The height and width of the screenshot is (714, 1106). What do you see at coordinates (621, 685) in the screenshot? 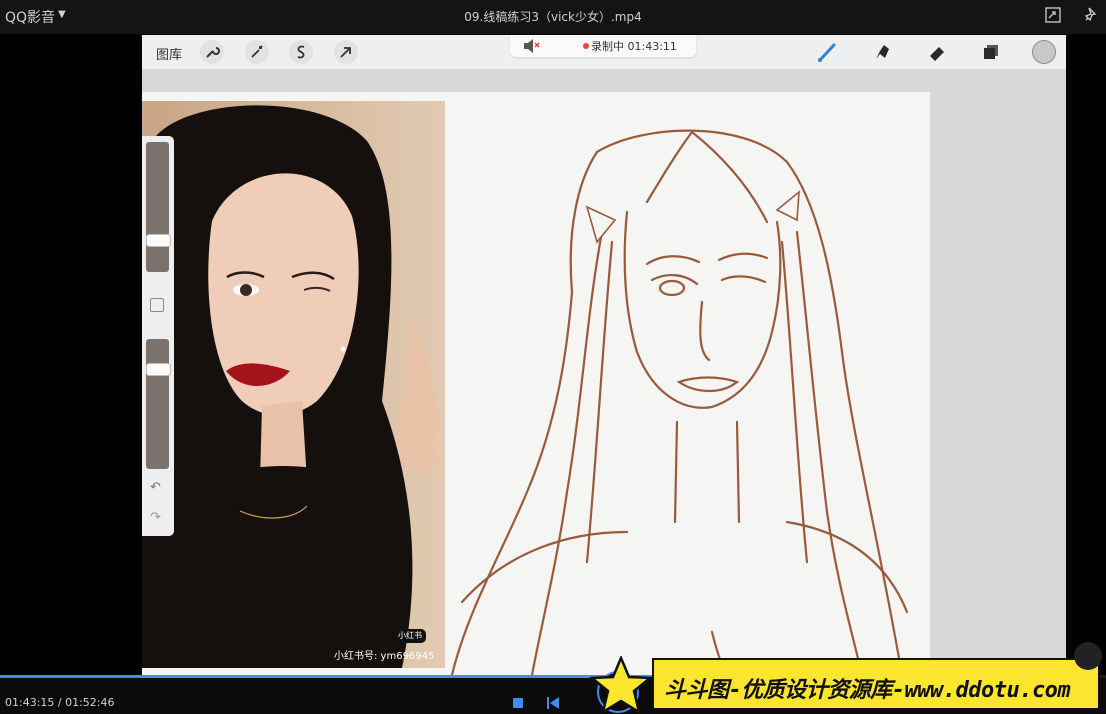
I see `star-icon` at bounding box center [621, 685].